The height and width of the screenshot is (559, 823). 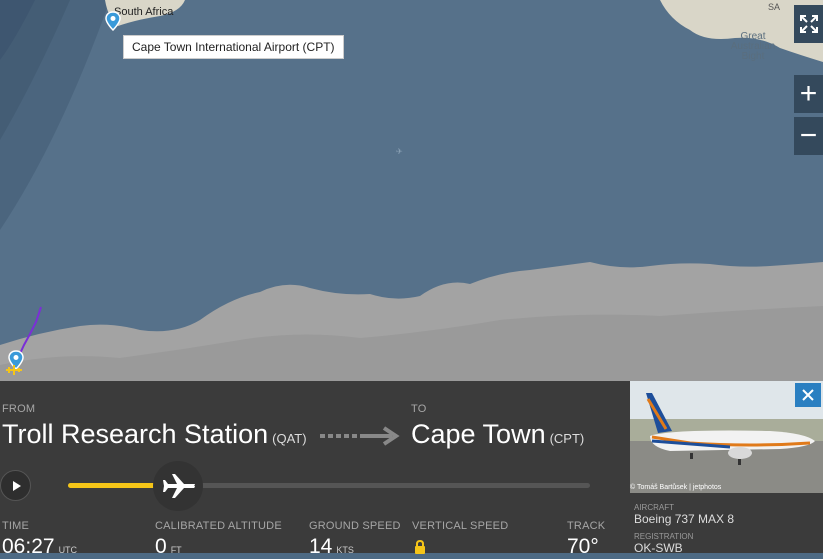 What do you see at coordinates (68, 550) in the screenshot?
I see `stat-unit: UTC` at bounding box center [68, 550].